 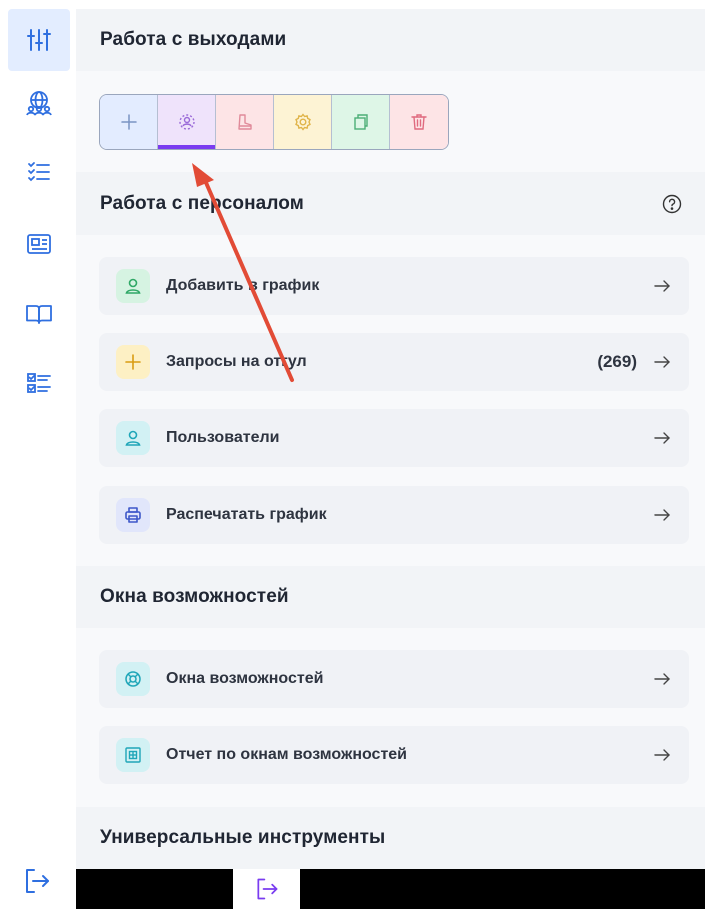 What do you see at coordinates (672, 204) in the screenshot?
I see `help-circle-icon` at bounding box center [672, 204].